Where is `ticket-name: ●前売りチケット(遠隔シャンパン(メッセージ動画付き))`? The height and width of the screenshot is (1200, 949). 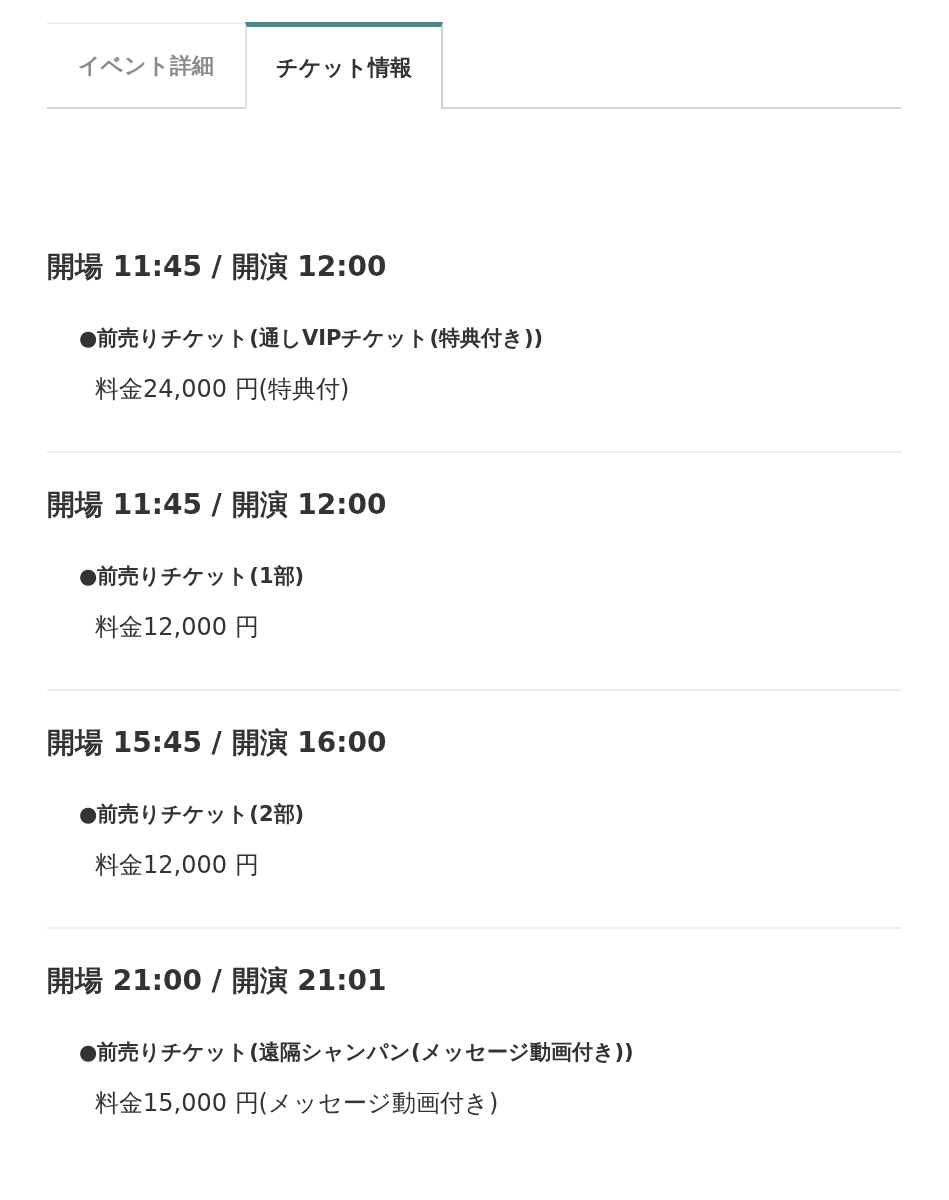
ticket-name: ●前売りチケット(遠隔シャンパン(メッセージ動画付き)) is located at coordinates (357, 1052).